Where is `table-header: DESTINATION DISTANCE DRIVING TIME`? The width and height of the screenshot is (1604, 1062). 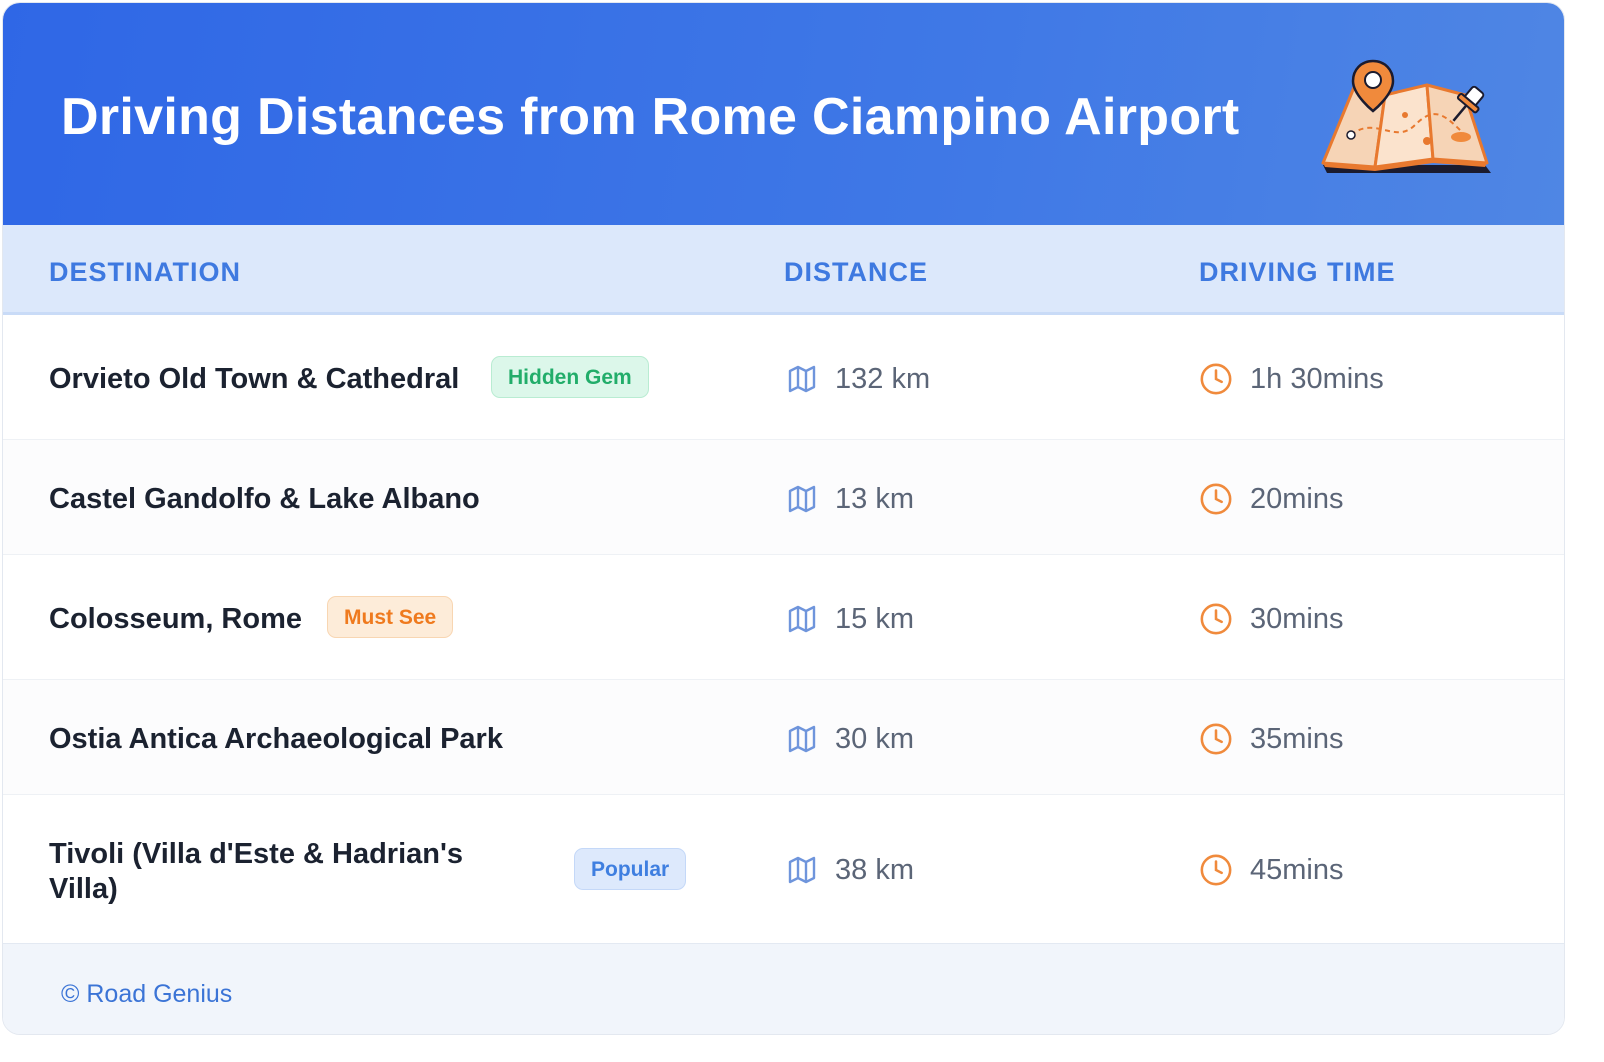
table-header: DESTINATION DISTANCE DRIVING TIME is located at coordinates (783, 270).